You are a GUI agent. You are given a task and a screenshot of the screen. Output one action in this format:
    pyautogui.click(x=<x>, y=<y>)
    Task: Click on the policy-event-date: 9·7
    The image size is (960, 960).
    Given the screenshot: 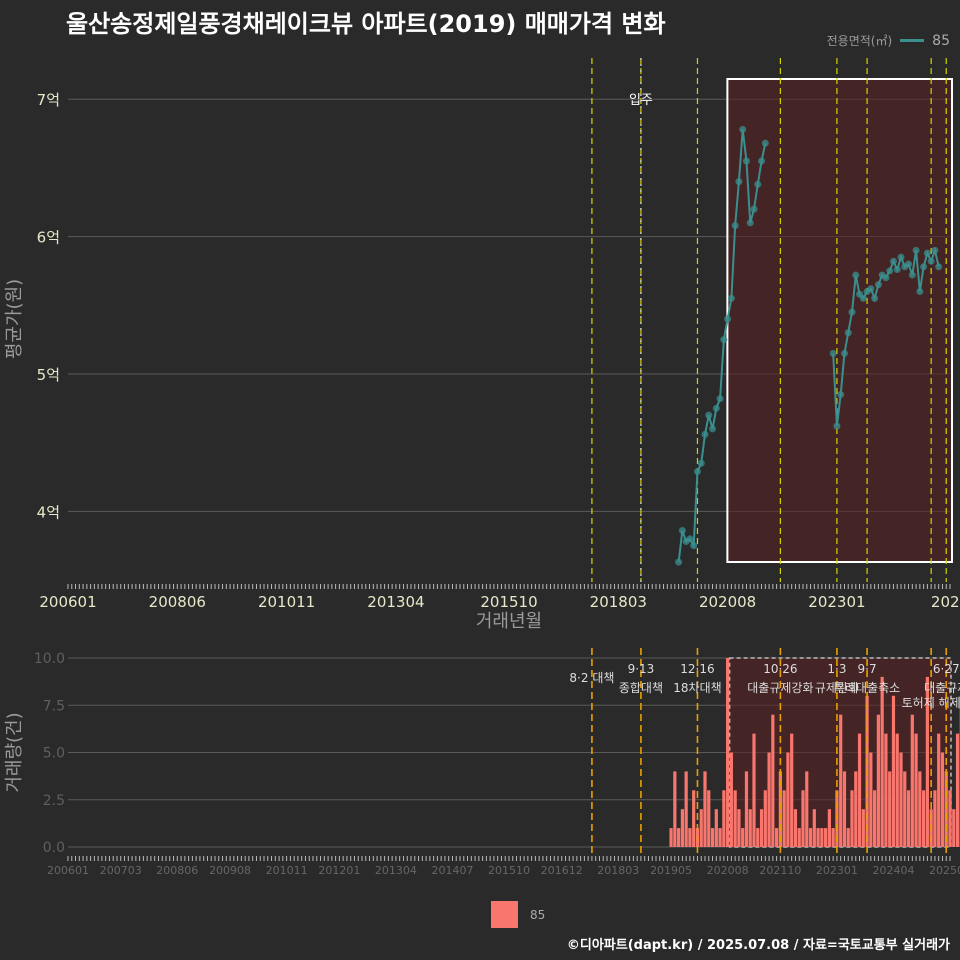 What is the action you would take?
    pyautogui.click(x=867, y=669)
    